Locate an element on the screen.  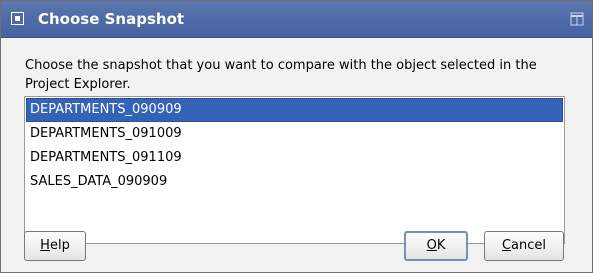
help-button: Help is located at coordinates (55, 246).